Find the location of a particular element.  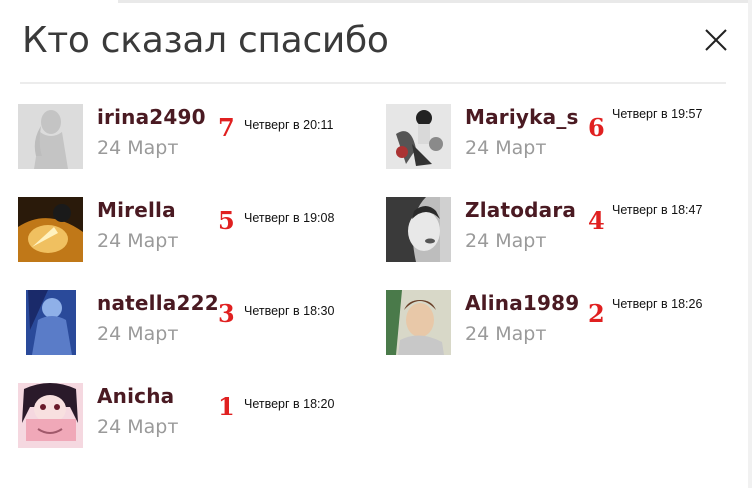

thanks-entry: irina2490 24 Март 7 Четверг в 20:11 is located at coordinates (183, 137).